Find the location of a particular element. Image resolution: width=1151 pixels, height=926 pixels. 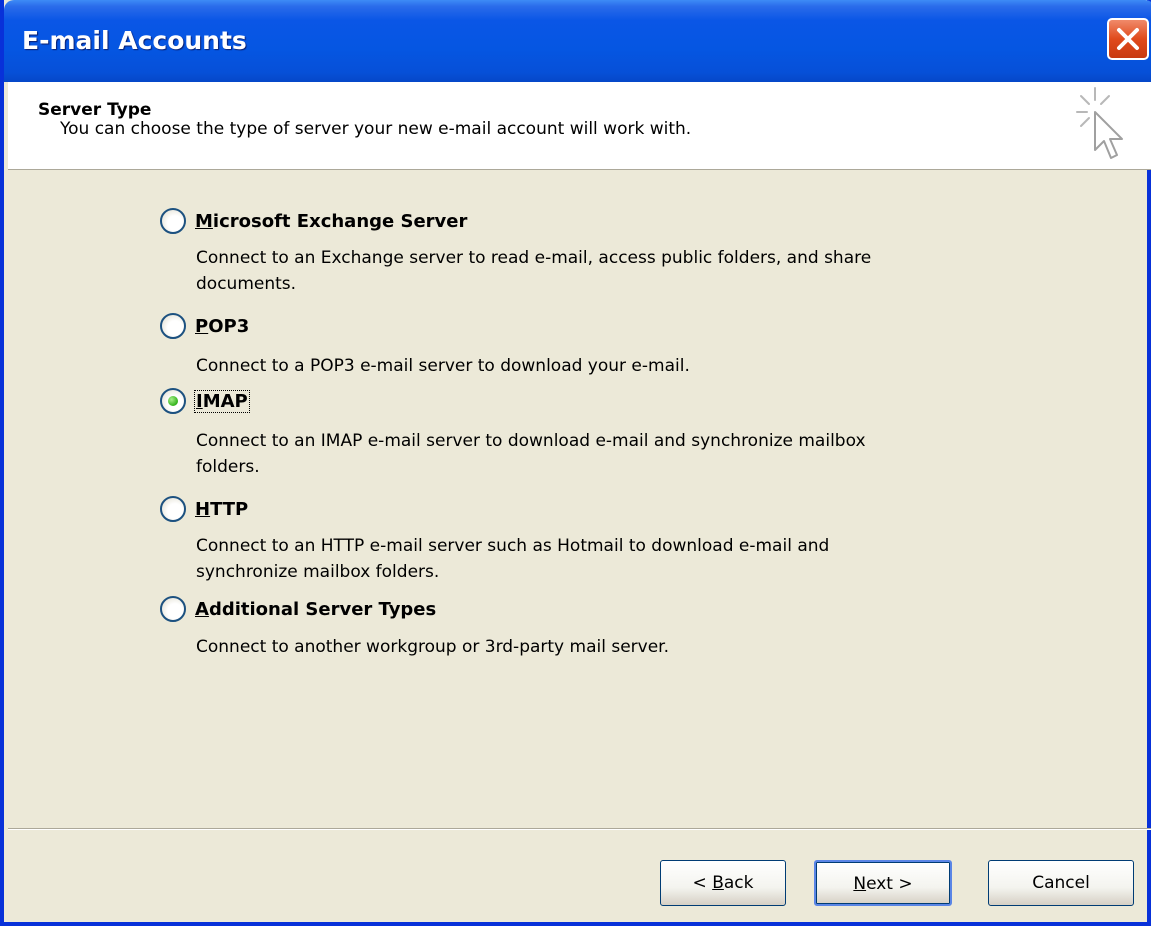

wizard-cursor-icon is located at coordinates (1103, 126).